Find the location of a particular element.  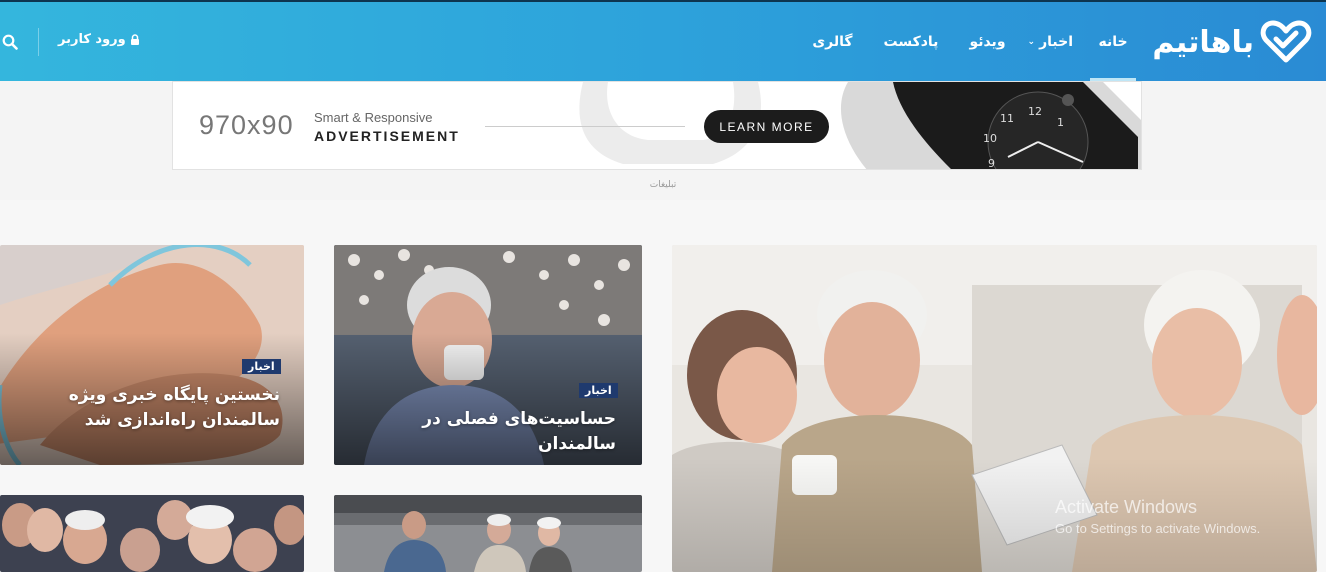

ad-rule is located at coordinates (585, 126).